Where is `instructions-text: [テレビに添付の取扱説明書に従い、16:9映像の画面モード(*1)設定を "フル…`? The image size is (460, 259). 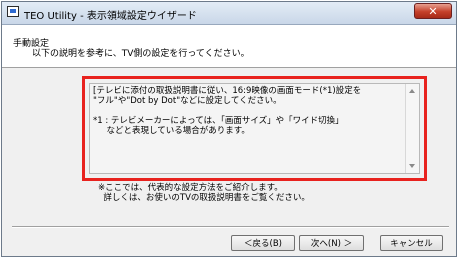
instructions-text: [テレビに添付の取扱説明書に従い、16:9映像の画面モード(*1)設定を "フル… is located at coordinates (227, 111).